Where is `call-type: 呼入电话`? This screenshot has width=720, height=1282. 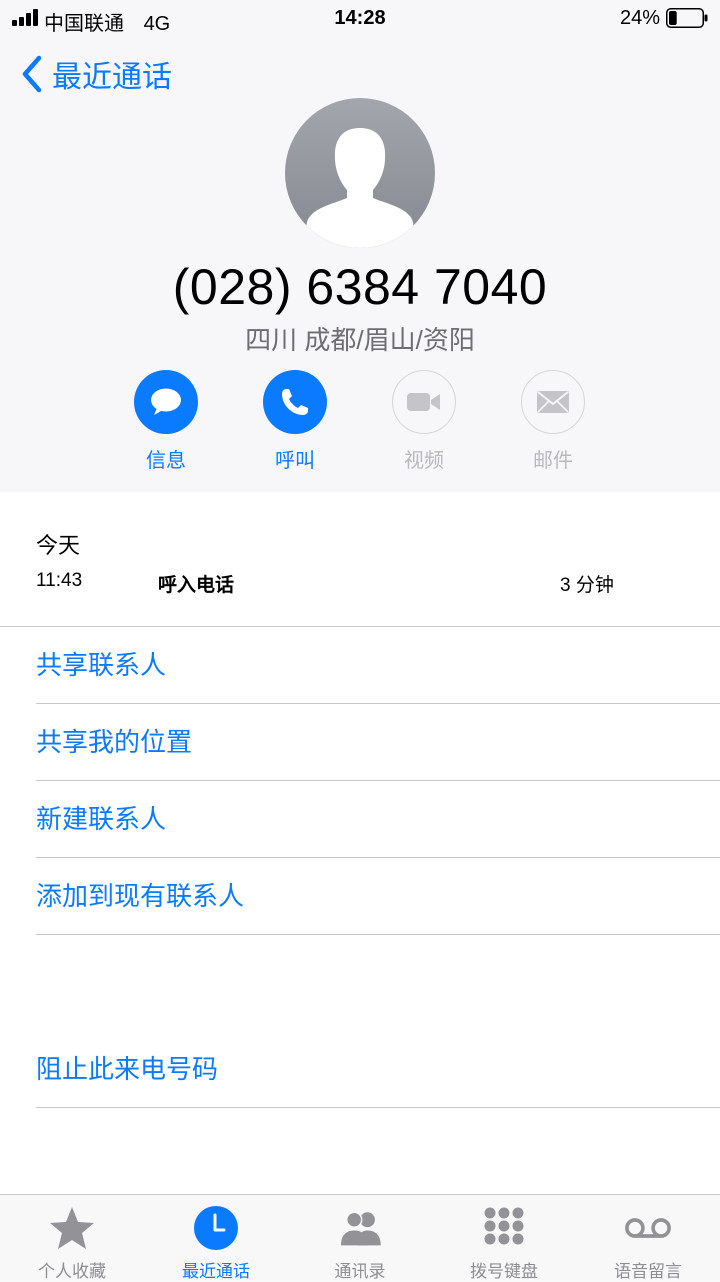
call-type: 呼入电话 is located at coordinates (196, 585).